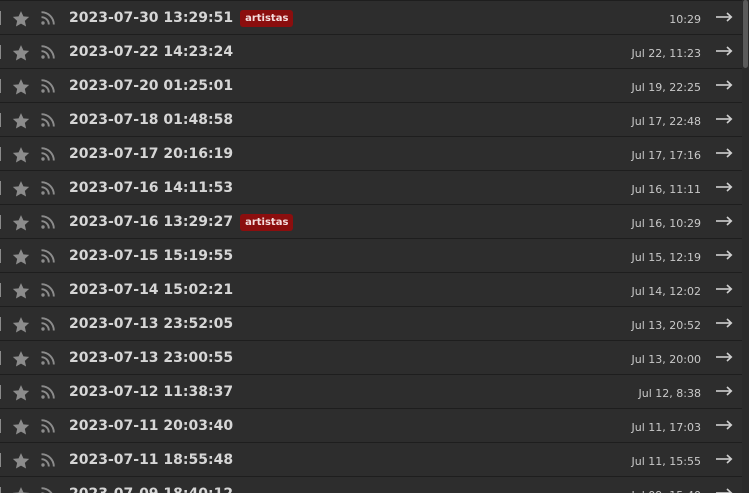 The height and width of the screenshot is (493, 749). What do you see at coordinates (371, 86) in the screenshot?
I see `article-row: 2023-07-20 01:25:01 Jul 19, 22:25` at bounding box center [371, 86].